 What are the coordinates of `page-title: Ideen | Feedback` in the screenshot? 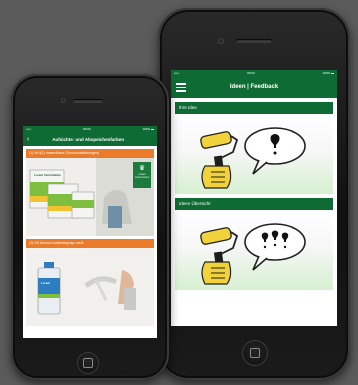 It's located at (254, 87).